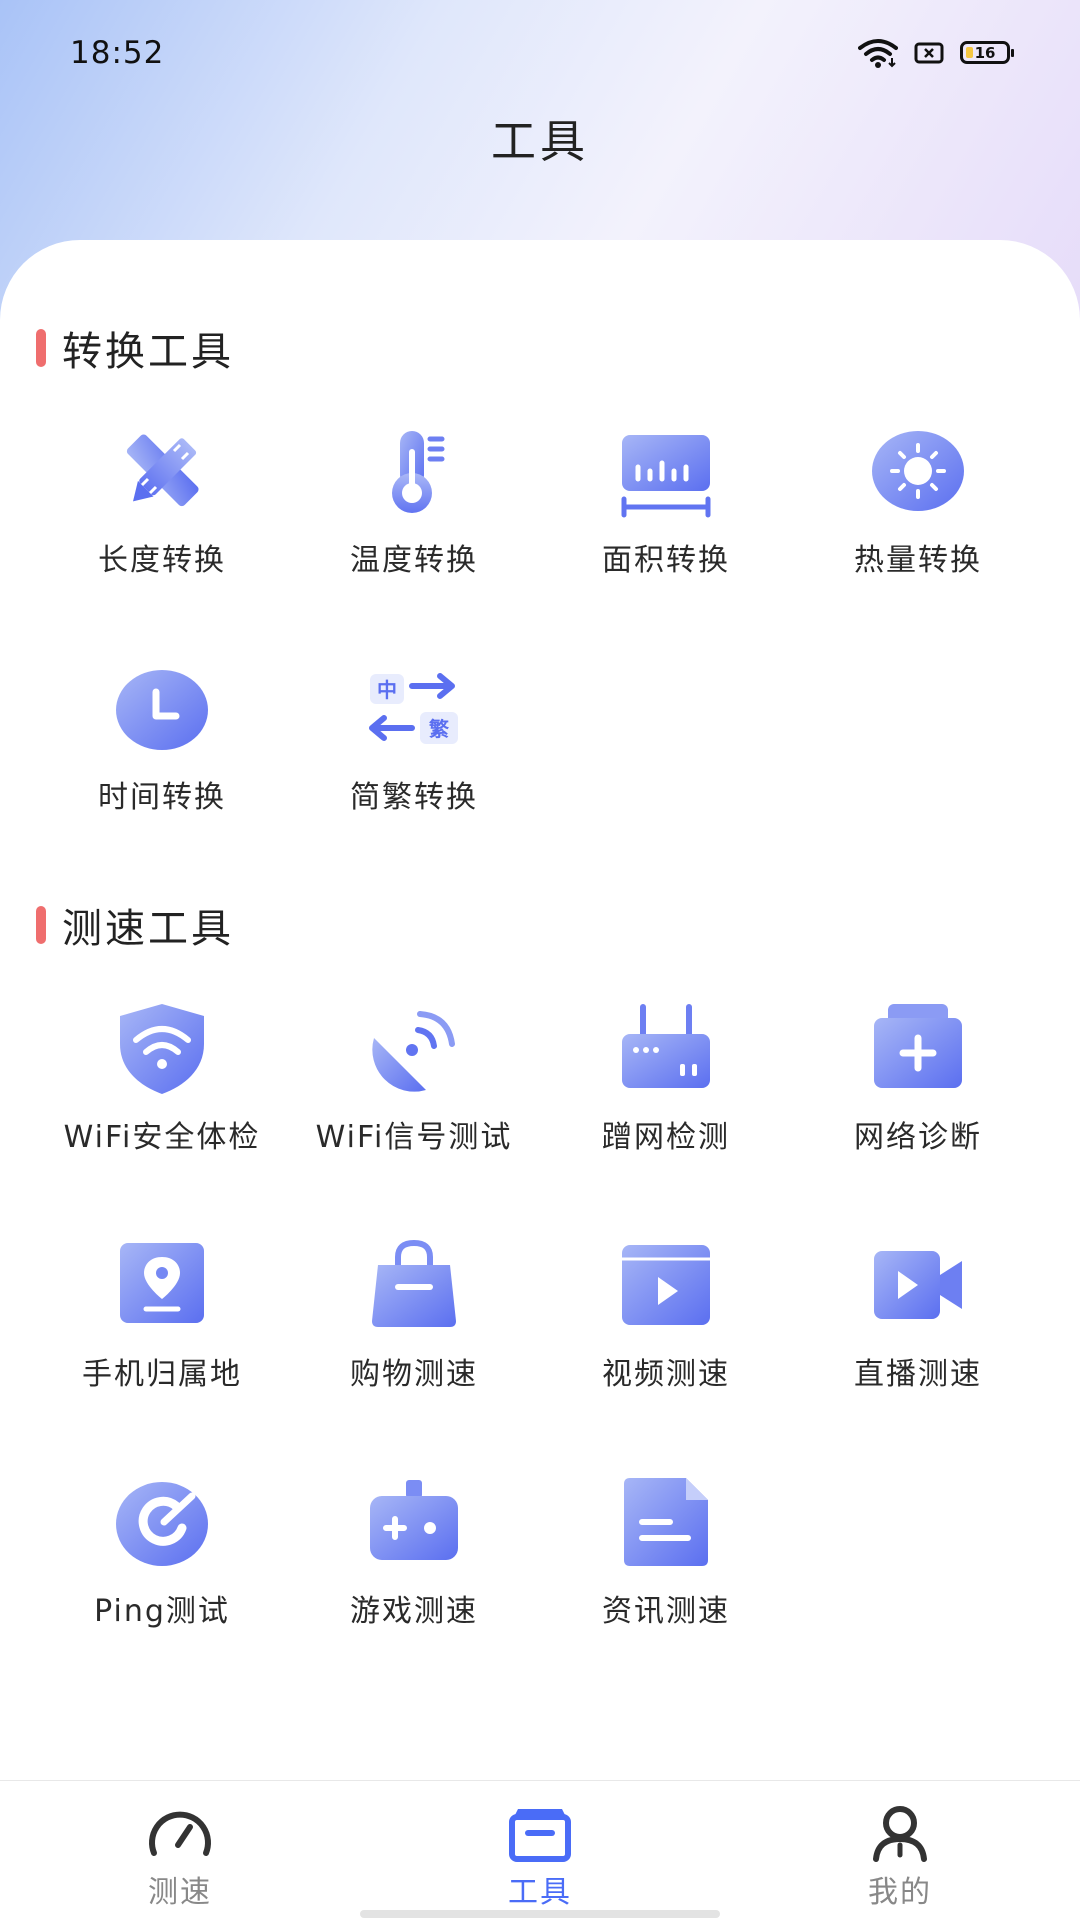 The image size is (1080, 1920). I want to click on tool-news-speed: 资讯测速, so click(666, 1572).